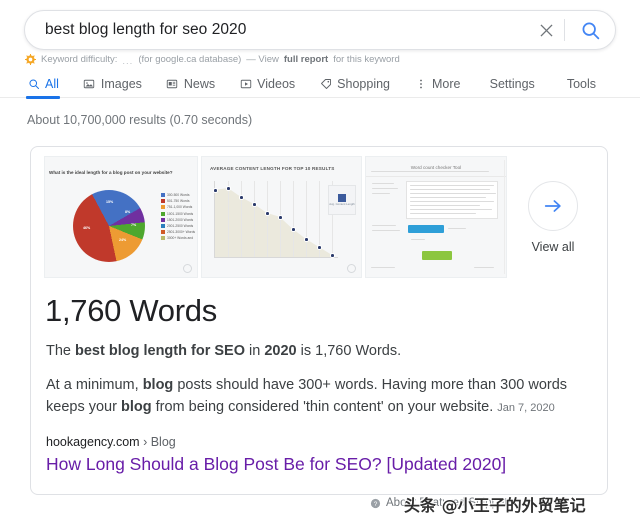 This screenshot has height=525, width=640. What do you see at coordinates (158, 385) in the screenshot?
I see `paragraph-bold-1: blog` at bounding box center [158, 385].